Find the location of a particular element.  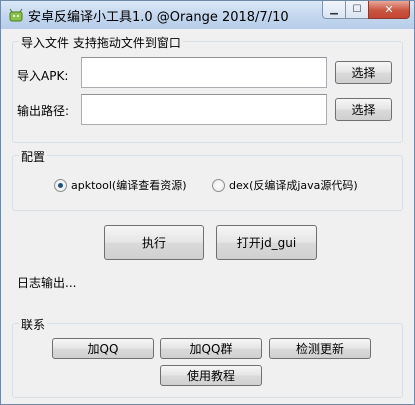

maximize-icon: ☐ is located at coordinates (357, 9).